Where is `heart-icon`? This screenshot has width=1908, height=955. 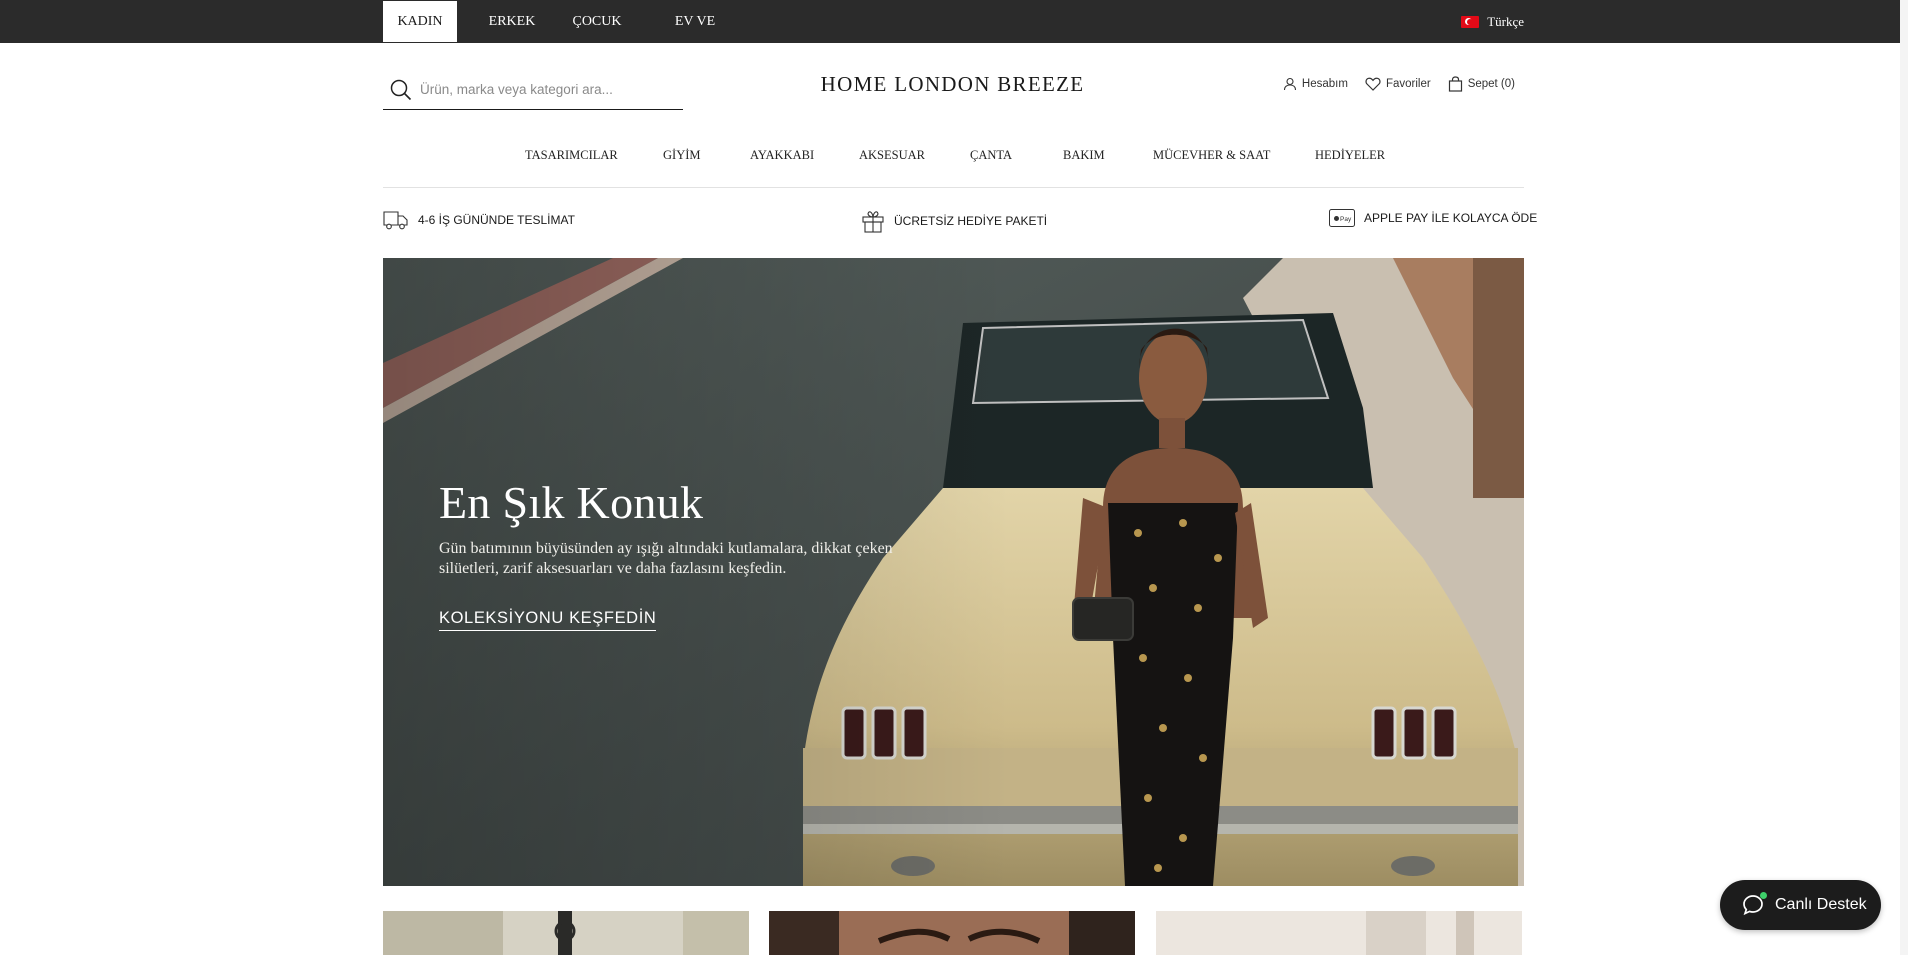
heart-icon is located at coordinates (1373, 84).